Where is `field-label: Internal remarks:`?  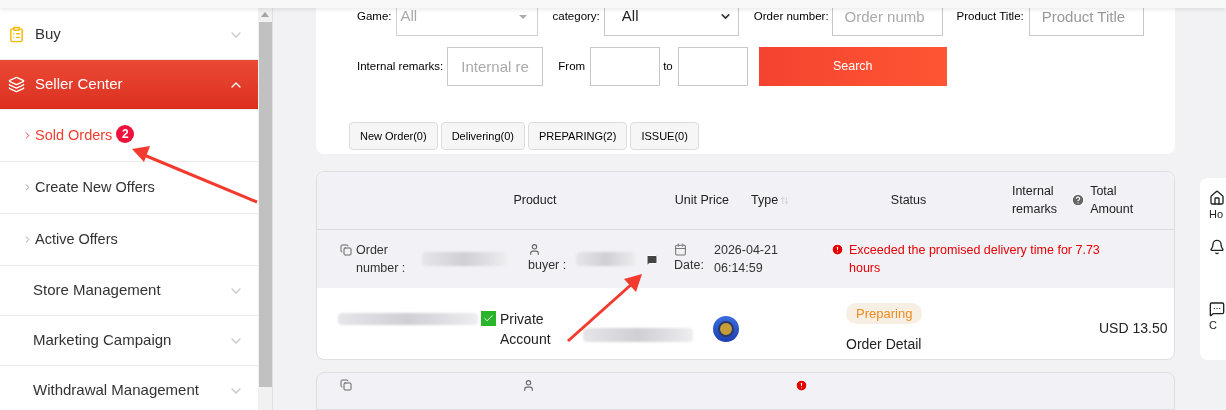
field-label: Internal remarks: is located at coordinates (400, 66).